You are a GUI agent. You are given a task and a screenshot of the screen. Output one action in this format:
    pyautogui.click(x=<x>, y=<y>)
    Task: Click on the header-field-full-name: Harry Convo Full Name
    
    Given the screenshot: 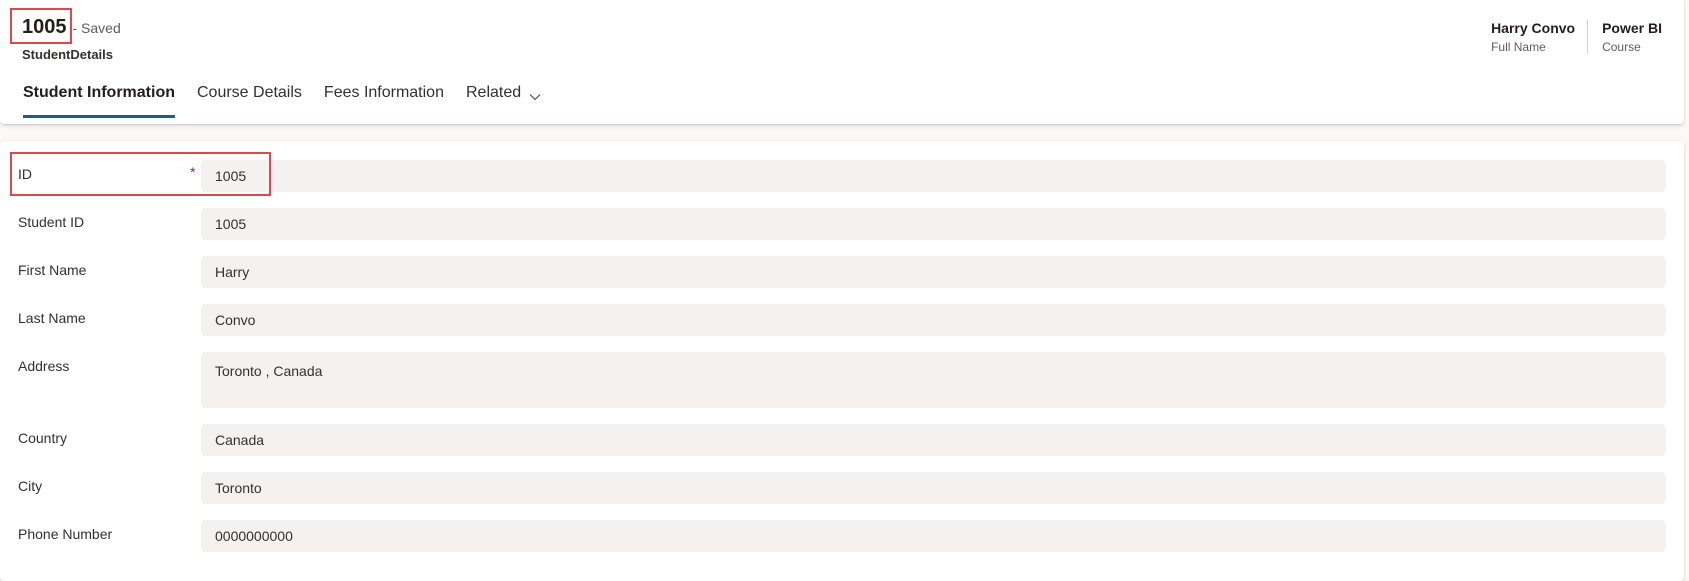 What is the action you would take?
    pyautogui.click(x=1539, y=37)
    